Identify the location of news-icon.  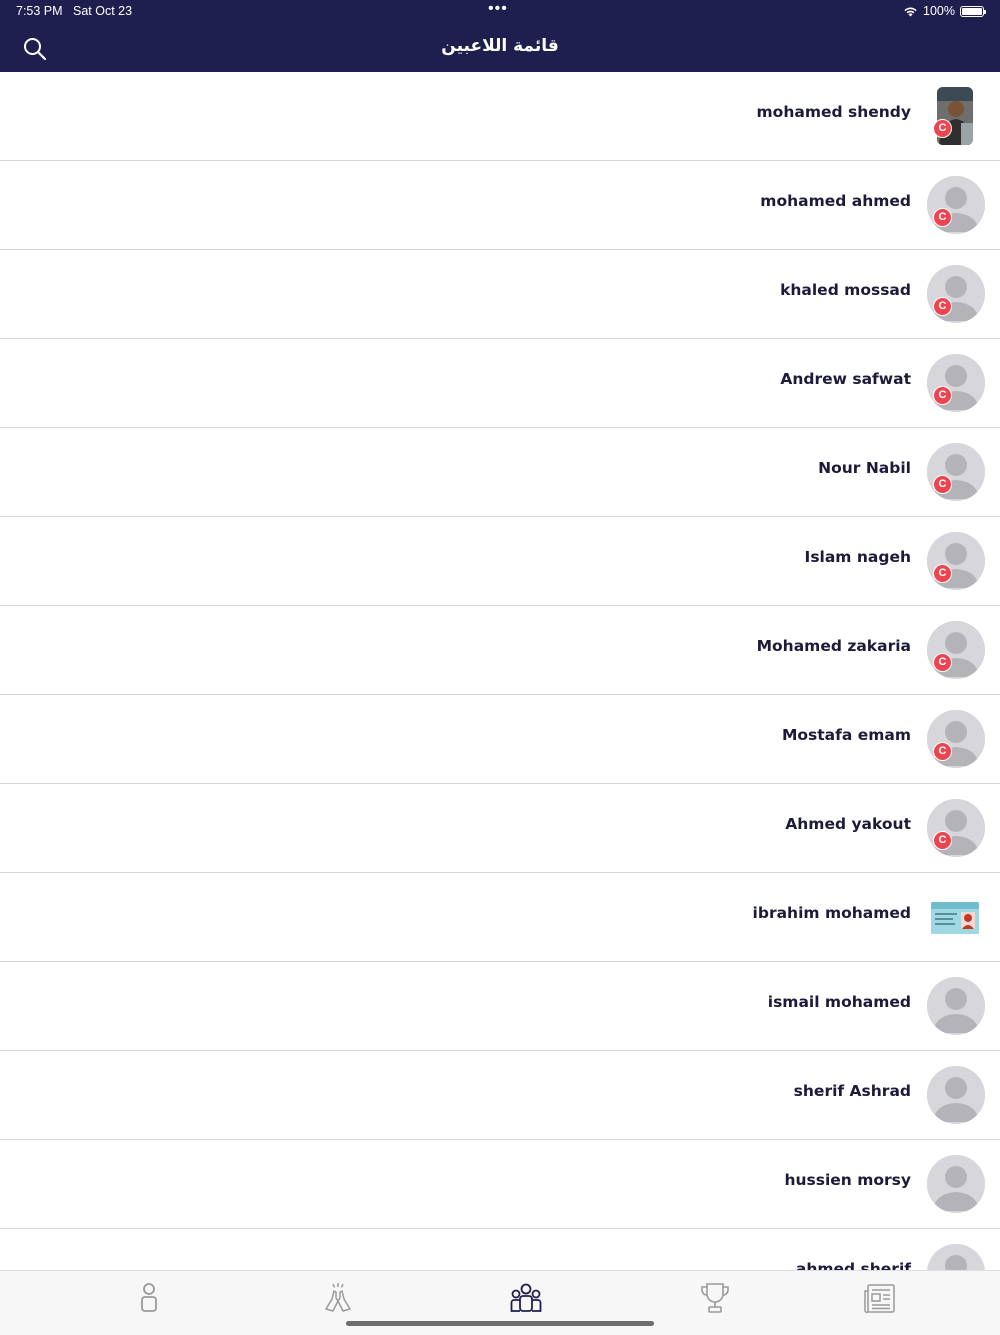
(879, 1299).